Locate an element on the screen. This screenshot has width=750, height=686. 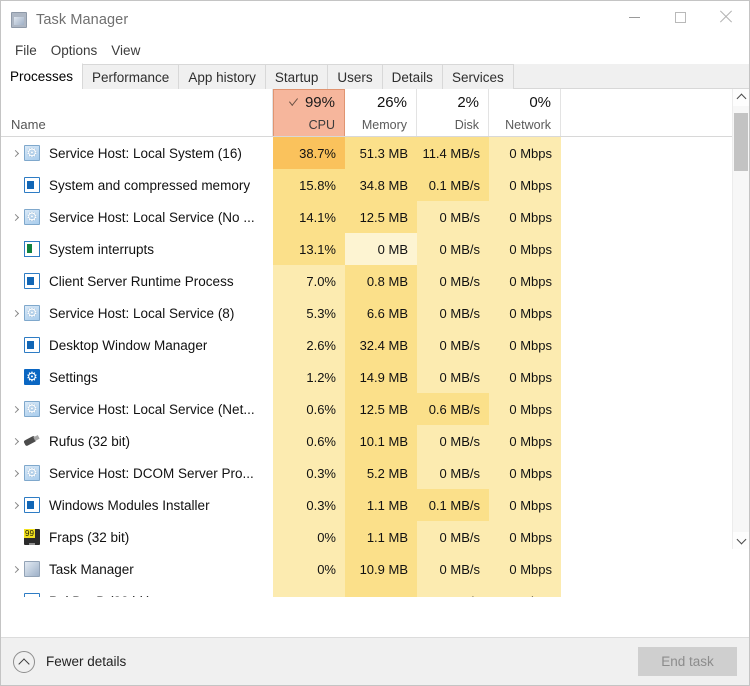
process-name-cell: Rufus (32 bit) is located at coordinates (137, 441).